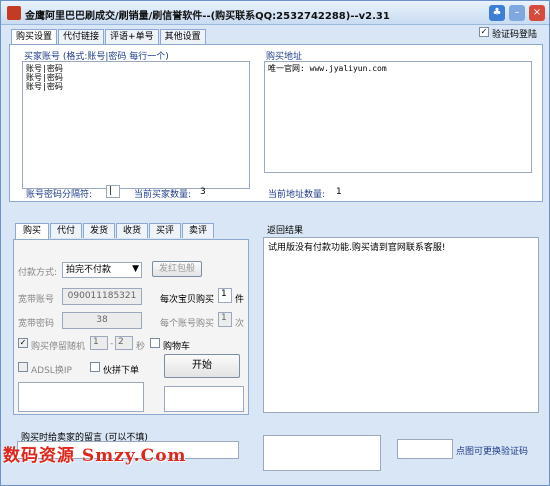  What do you see at coordinates (34, 37) in the screenshot?
I see `tab-purchase-settings: 购买设置` at bounding box center [34, 37].